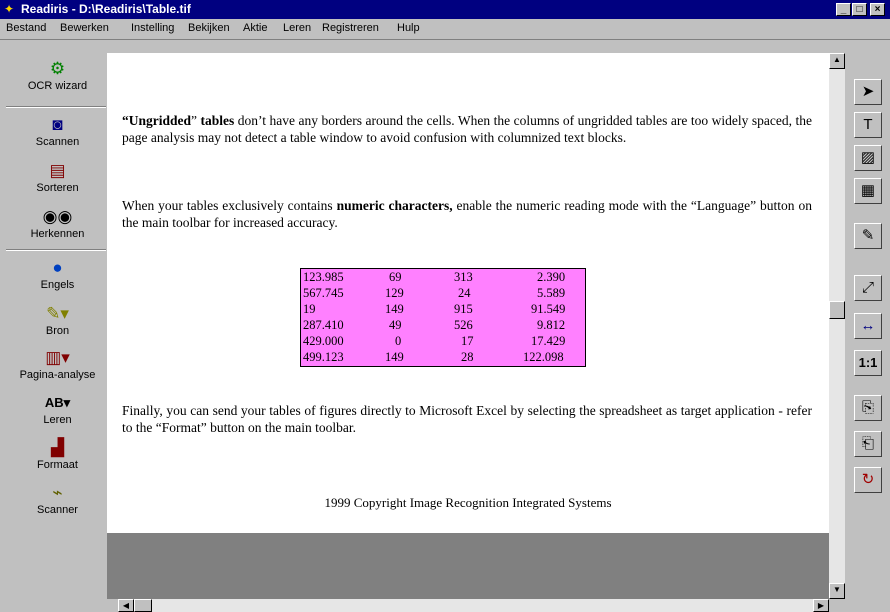 Image resolution: width=890 pixels, height=612 pixels. What do you see at coordinates (868, 480) in the screenshot?
I see `rotate-page-icon: ↻` at bounding box center [868, 480].